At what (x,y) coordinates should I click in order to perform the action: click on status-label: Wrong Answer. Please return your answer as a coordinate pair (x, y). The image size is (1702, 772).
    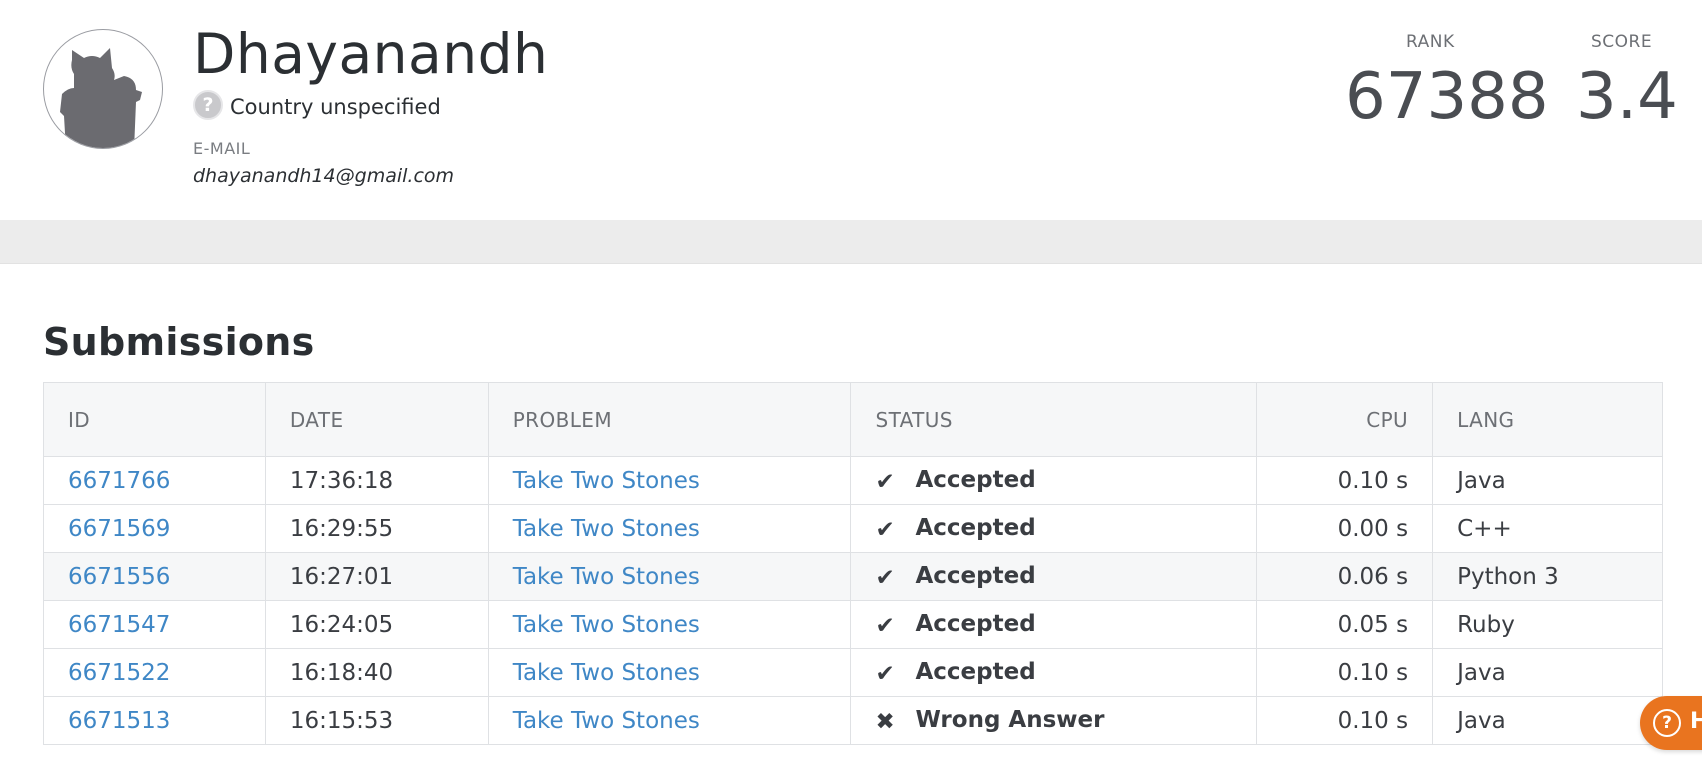
    Looking at the image, I should click on (1010, 719).